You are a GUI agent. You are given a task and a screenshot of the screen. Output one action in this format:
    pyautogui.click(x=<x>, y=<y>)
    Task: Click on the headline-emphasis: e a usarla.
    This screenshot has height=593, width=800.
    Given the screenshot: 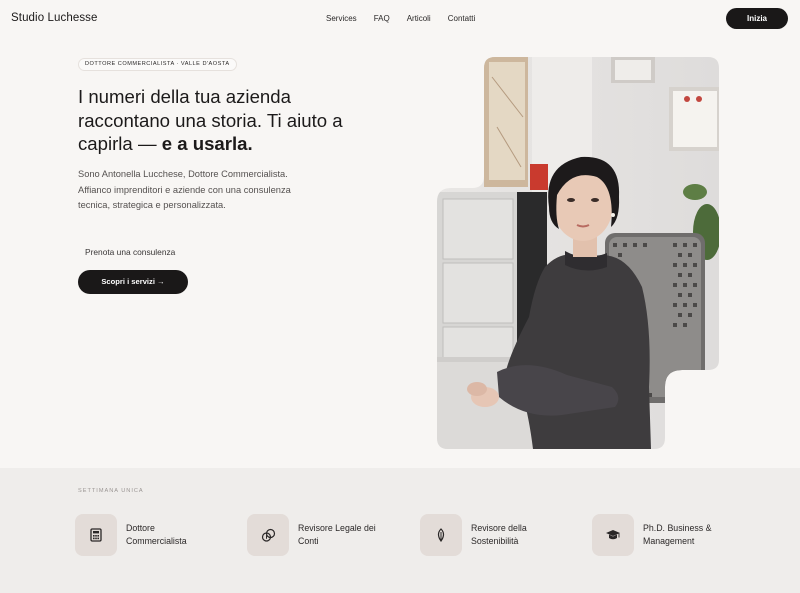 What is the action you would take?
    pyautogui.click(x=207, y=143)
    